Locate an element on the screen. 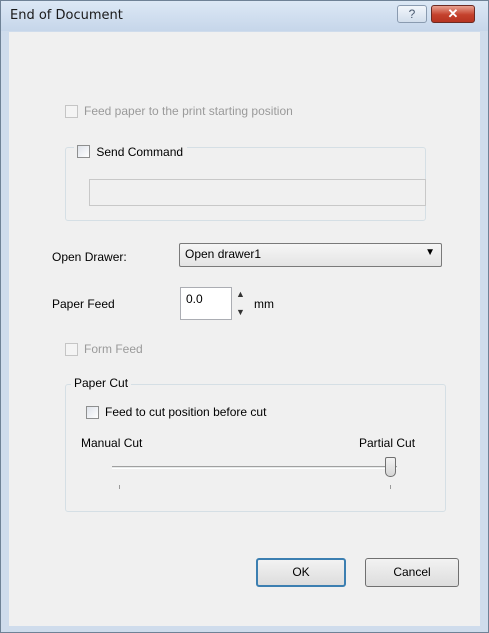  paper-feed-input: 0.0 is located at coordinates (206, 303).